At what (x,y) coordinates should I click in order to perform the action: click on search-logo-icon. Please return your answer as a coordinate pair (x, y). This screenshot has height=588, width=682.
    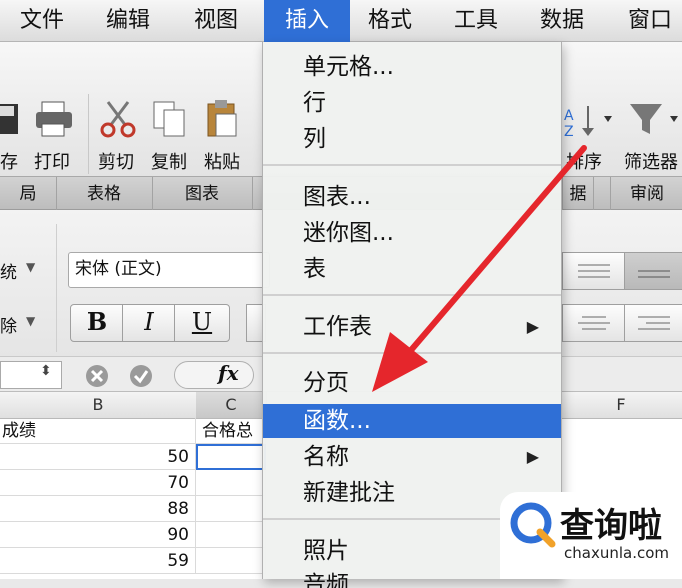
    Looking at the image, I should click on (533, 525).